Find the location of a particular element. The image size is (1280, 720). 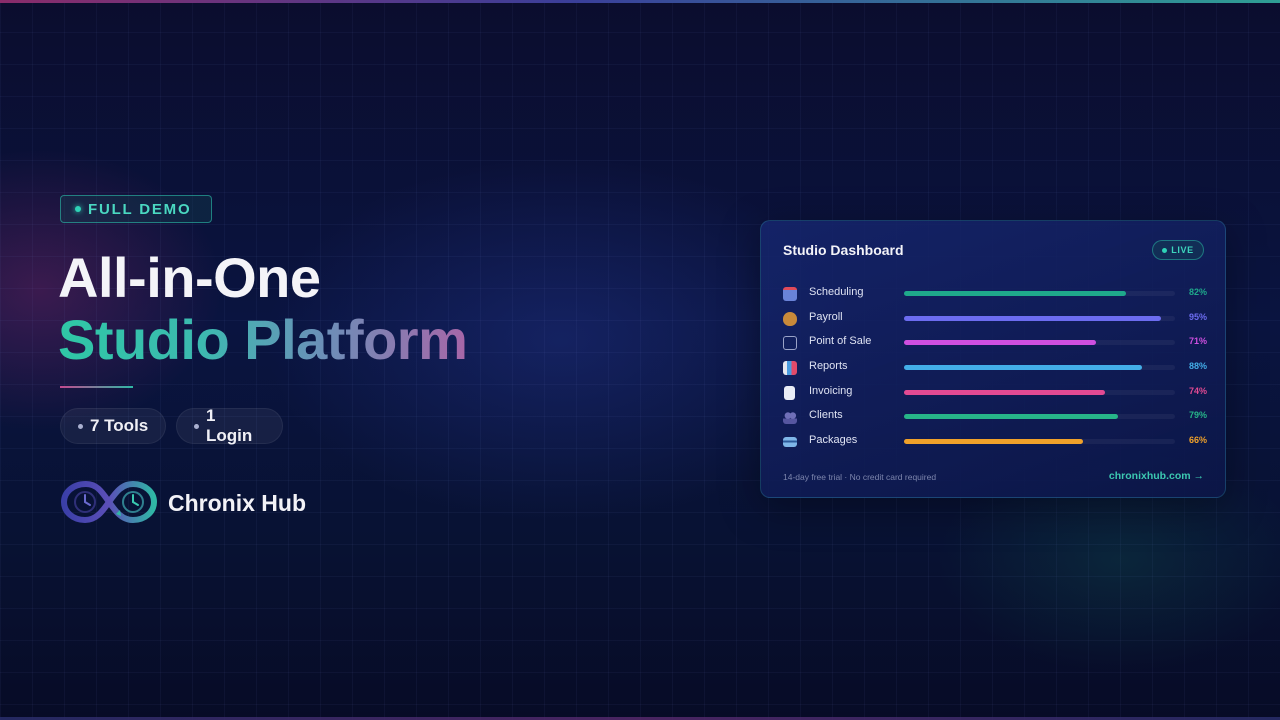

headline-line1: All-in-One is located at coordinates (189, 277).